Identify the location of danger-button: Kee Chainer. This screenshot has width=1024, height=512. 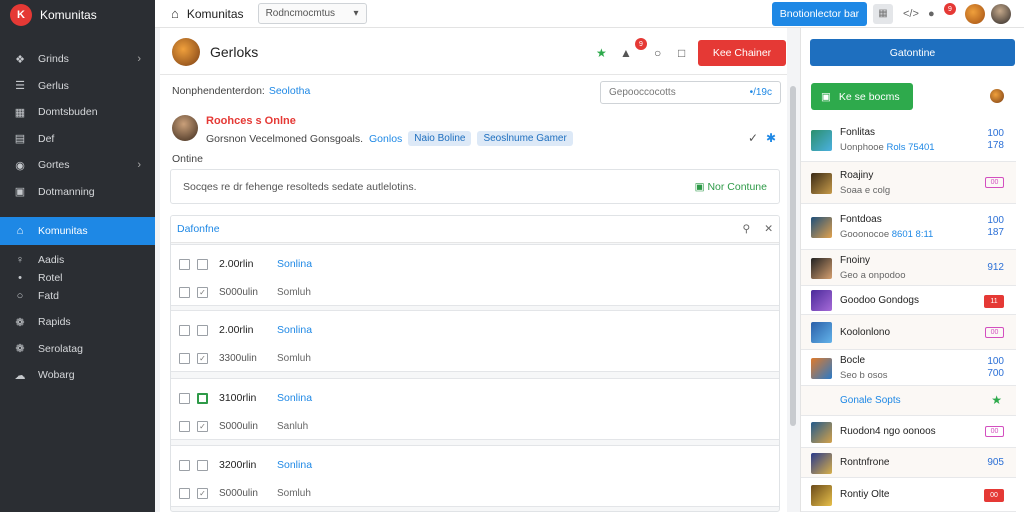
(742, 53).